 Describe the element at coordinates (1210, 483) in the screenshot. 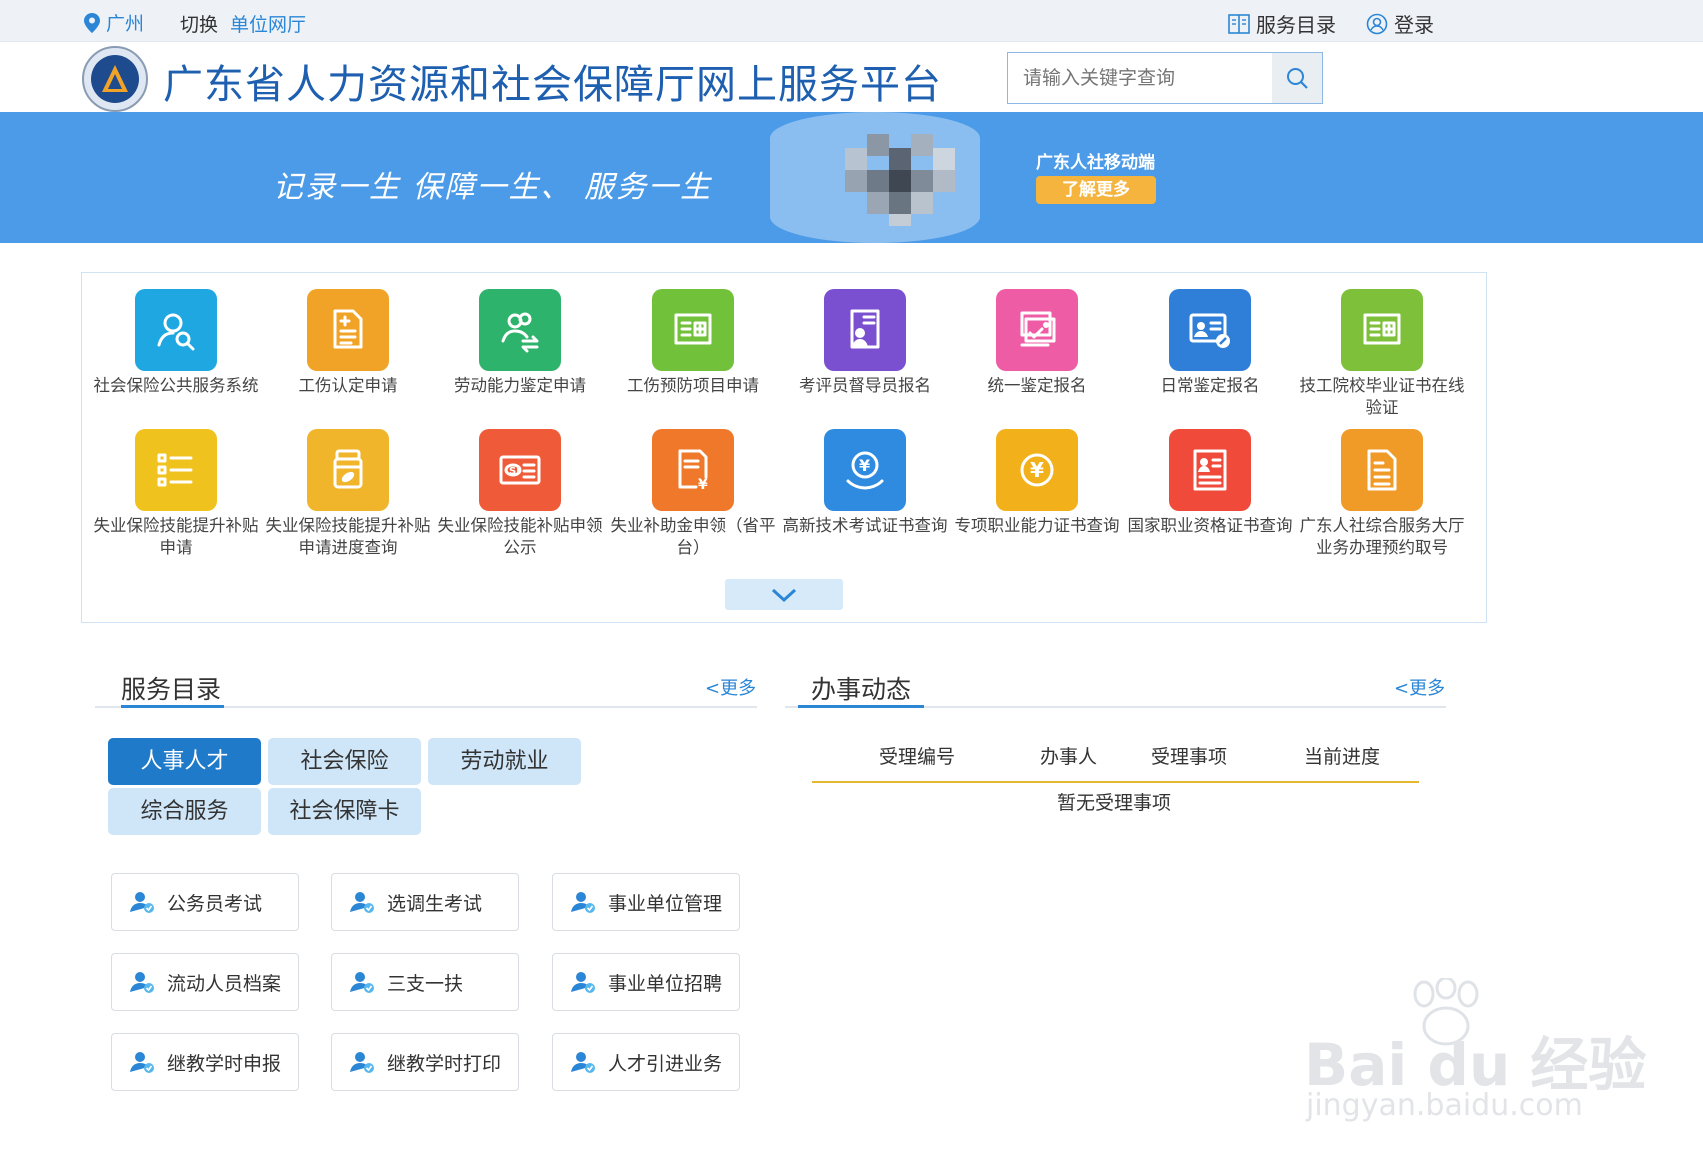

I see `app-tile: 国家职业资格证书查询` at that location.